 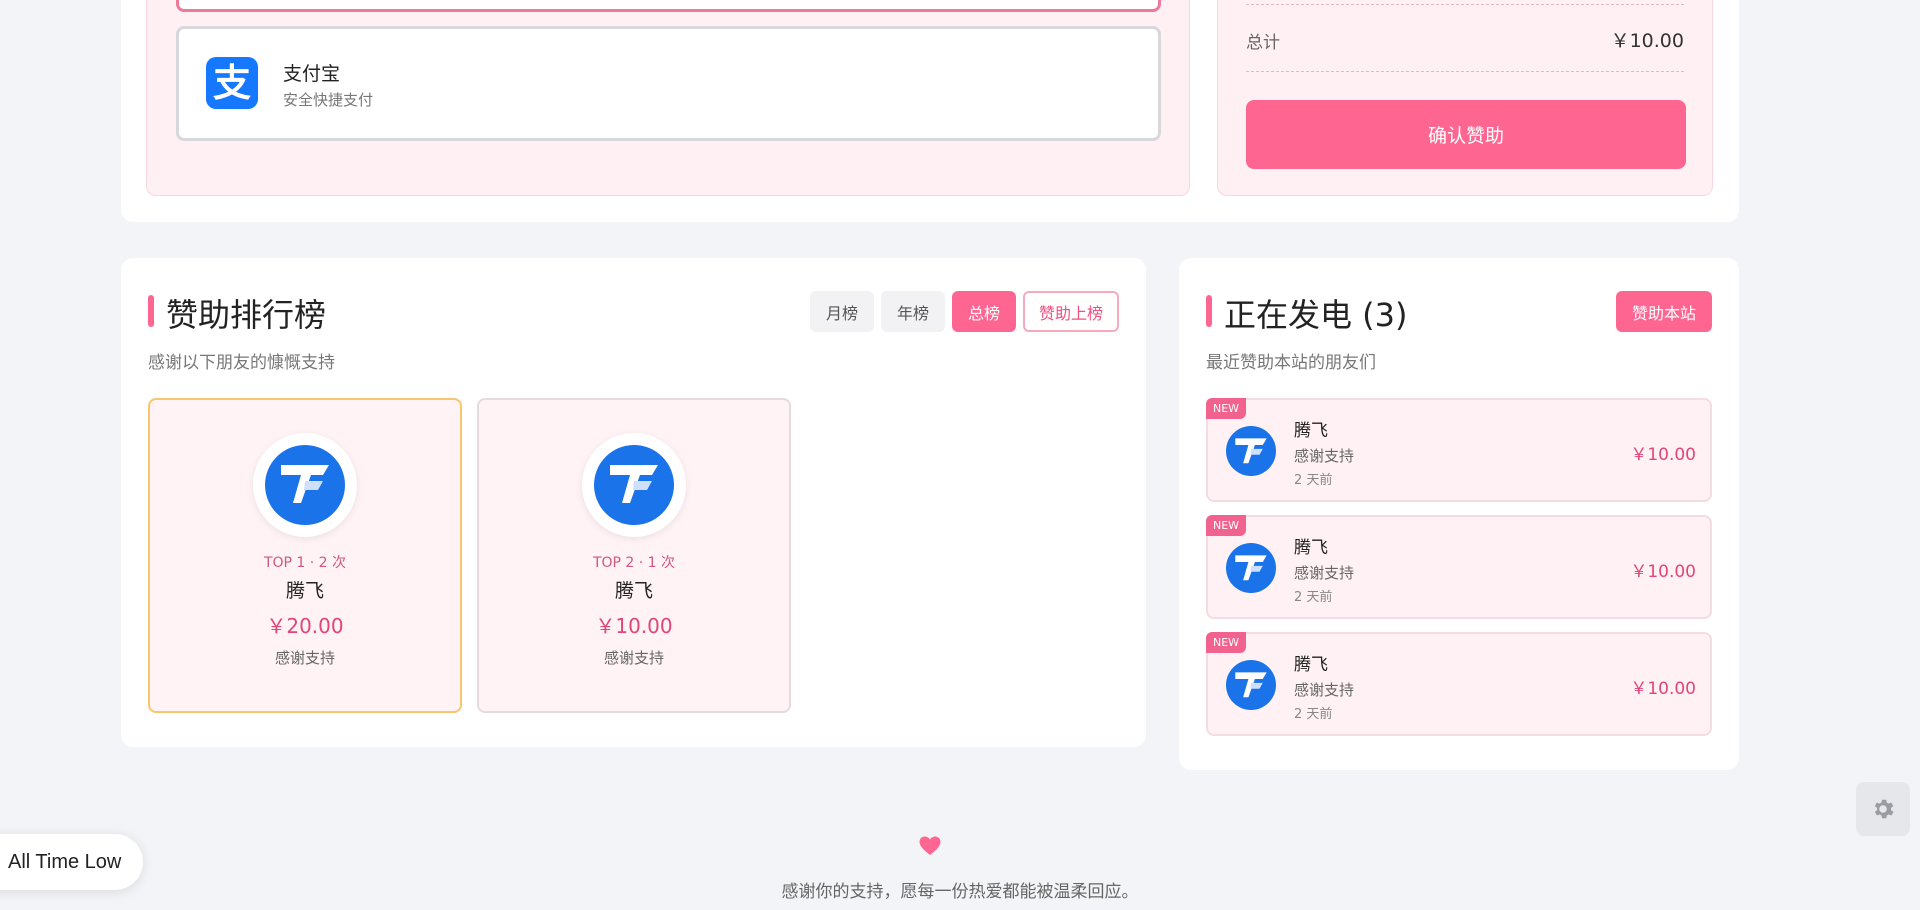 I want to click on gear-icon, so click(x=1884, y=809).